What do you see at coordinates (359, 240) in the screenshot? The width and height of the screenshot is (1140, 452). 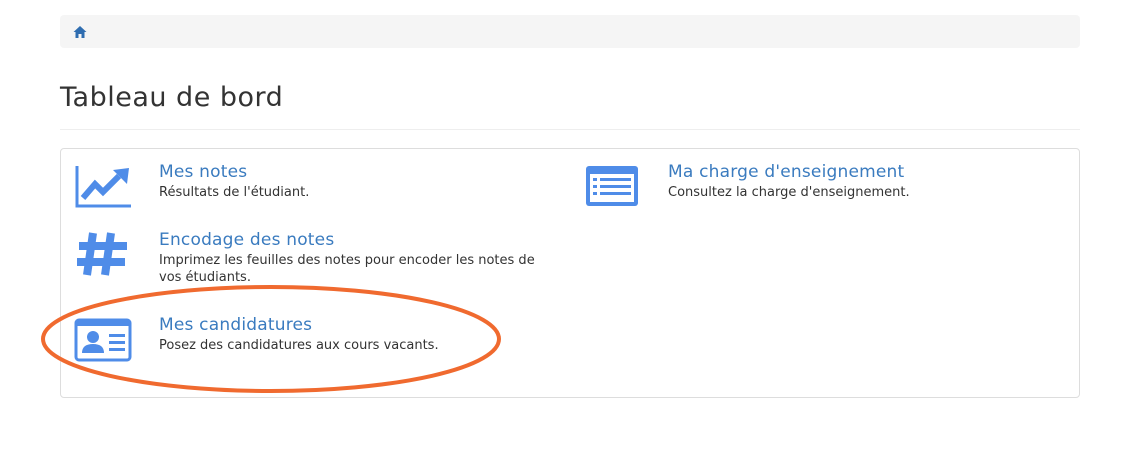 I see `tile-title: Encodage des notes` at bounding box center [359, 240].